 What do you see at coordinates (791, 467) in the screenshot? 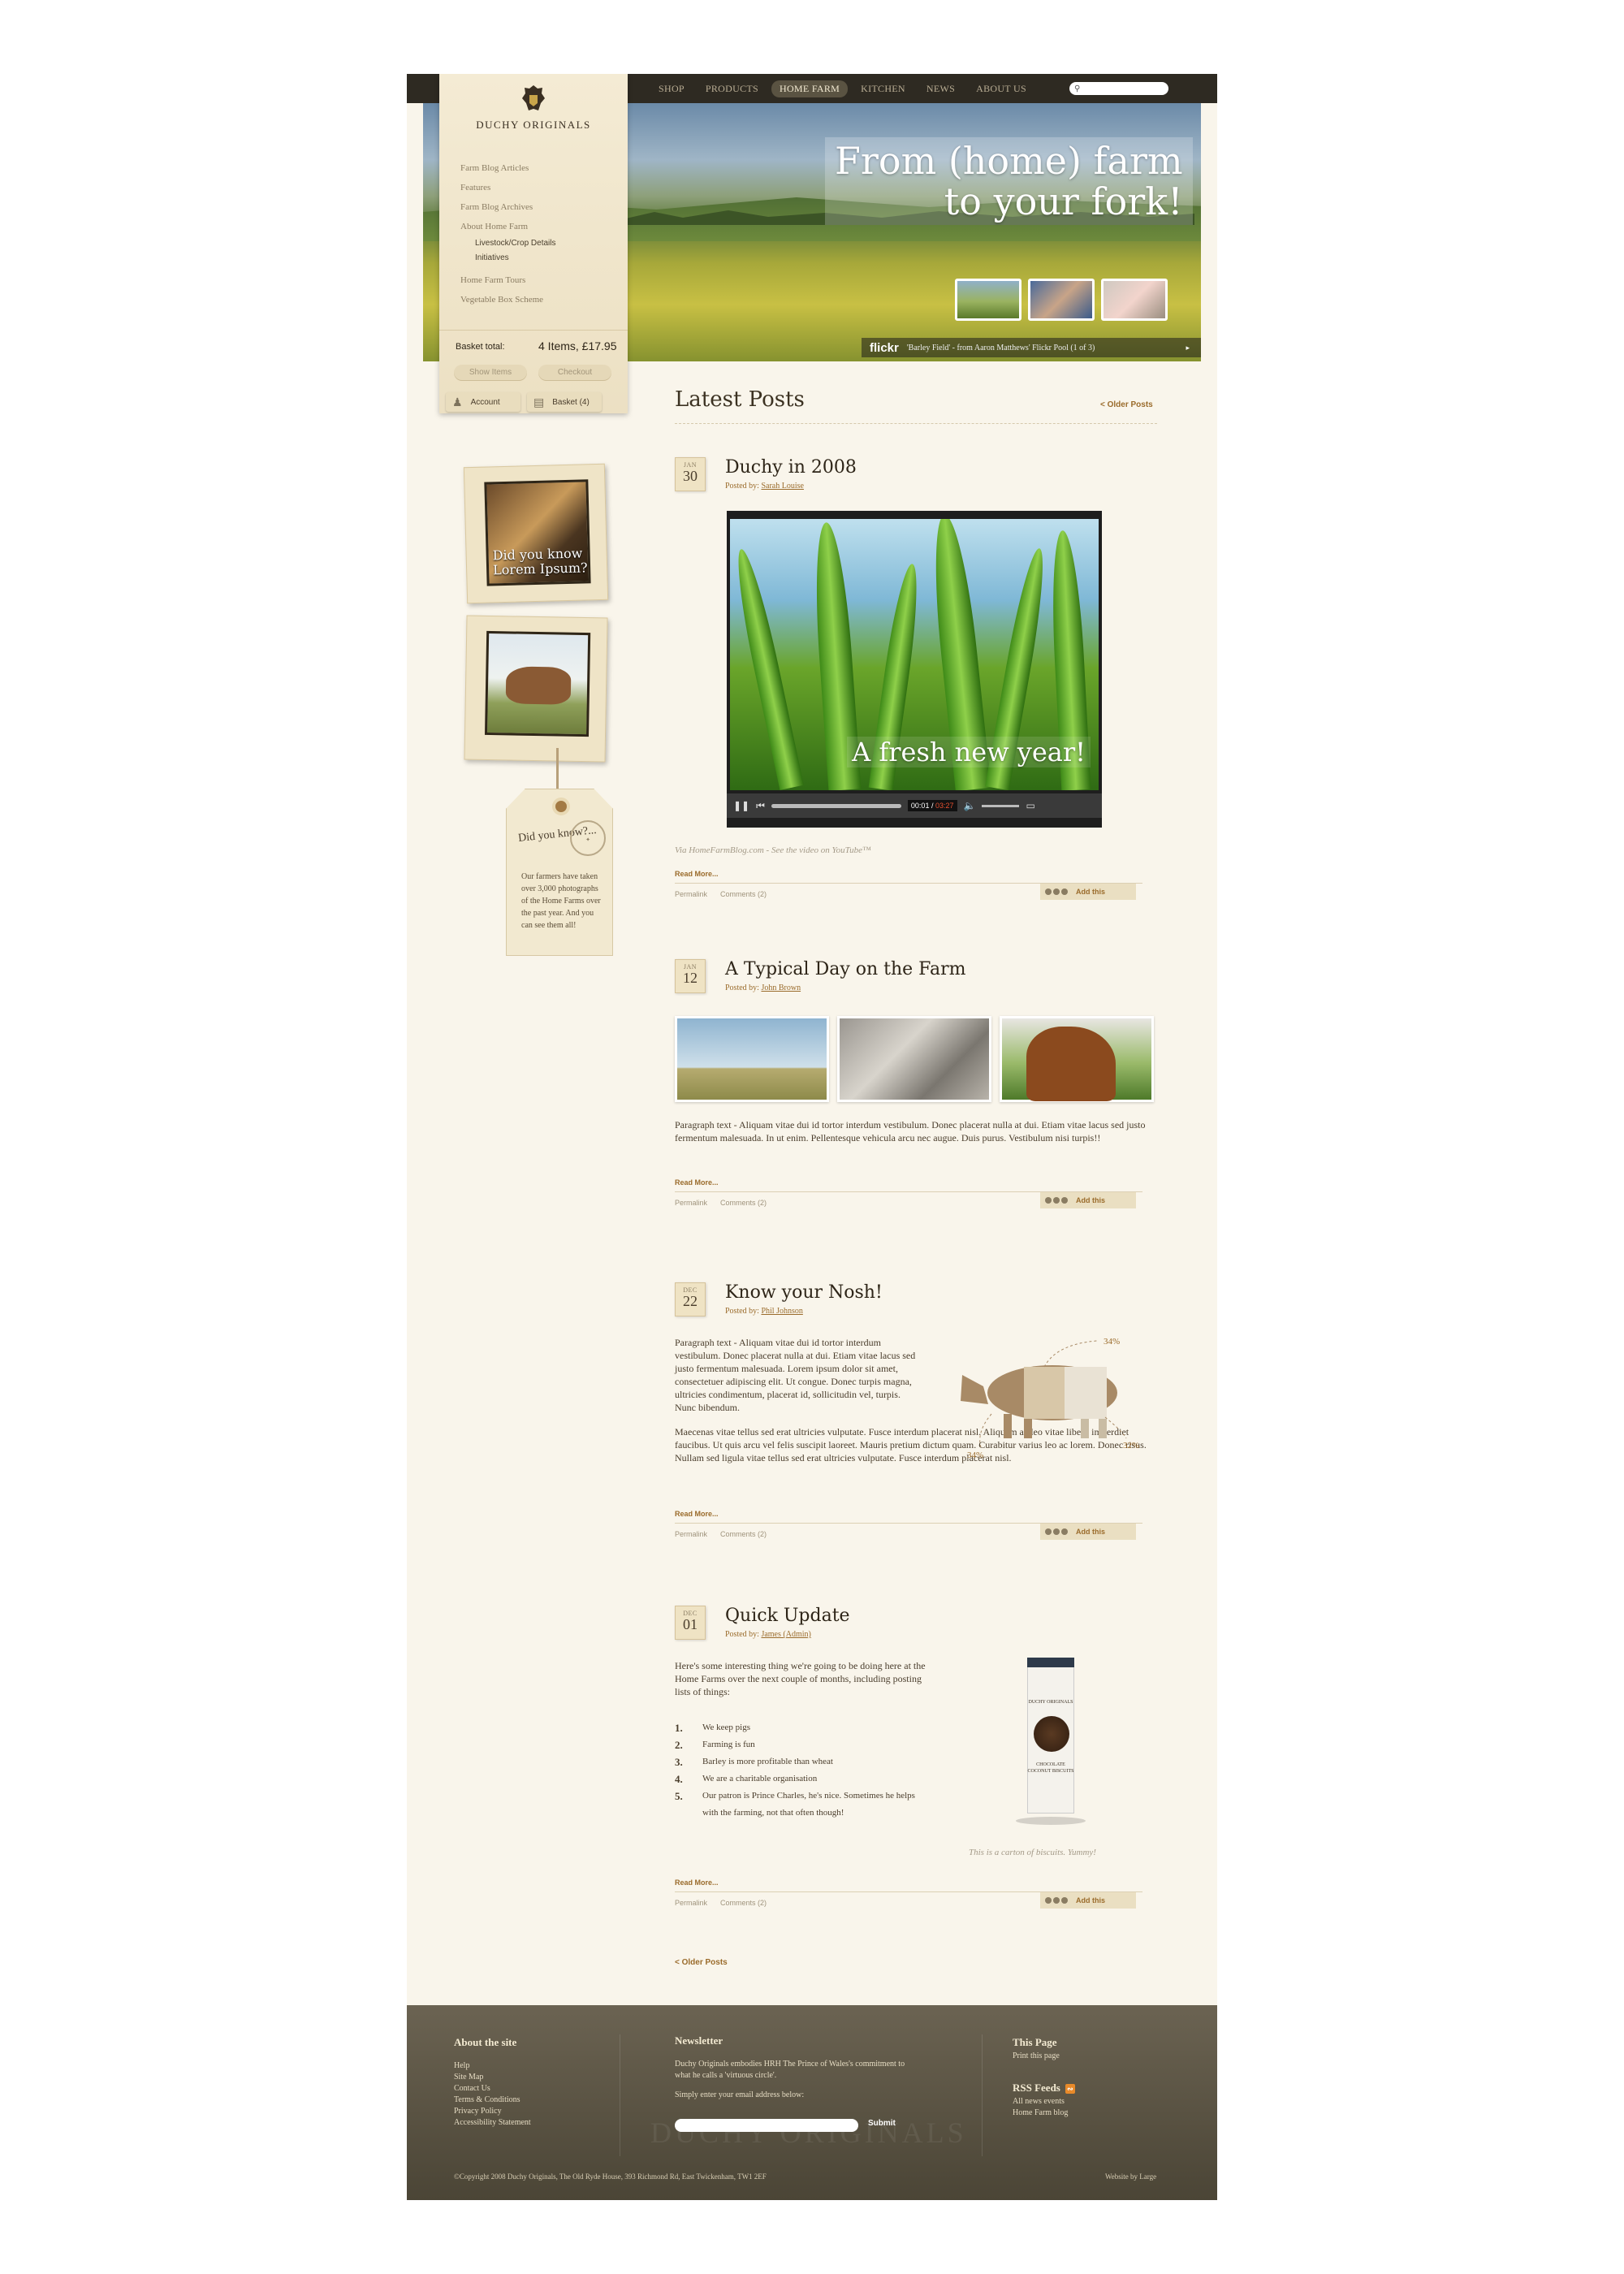
I see `post-title: Duchy in 2008` at bounding box center [791, 467].